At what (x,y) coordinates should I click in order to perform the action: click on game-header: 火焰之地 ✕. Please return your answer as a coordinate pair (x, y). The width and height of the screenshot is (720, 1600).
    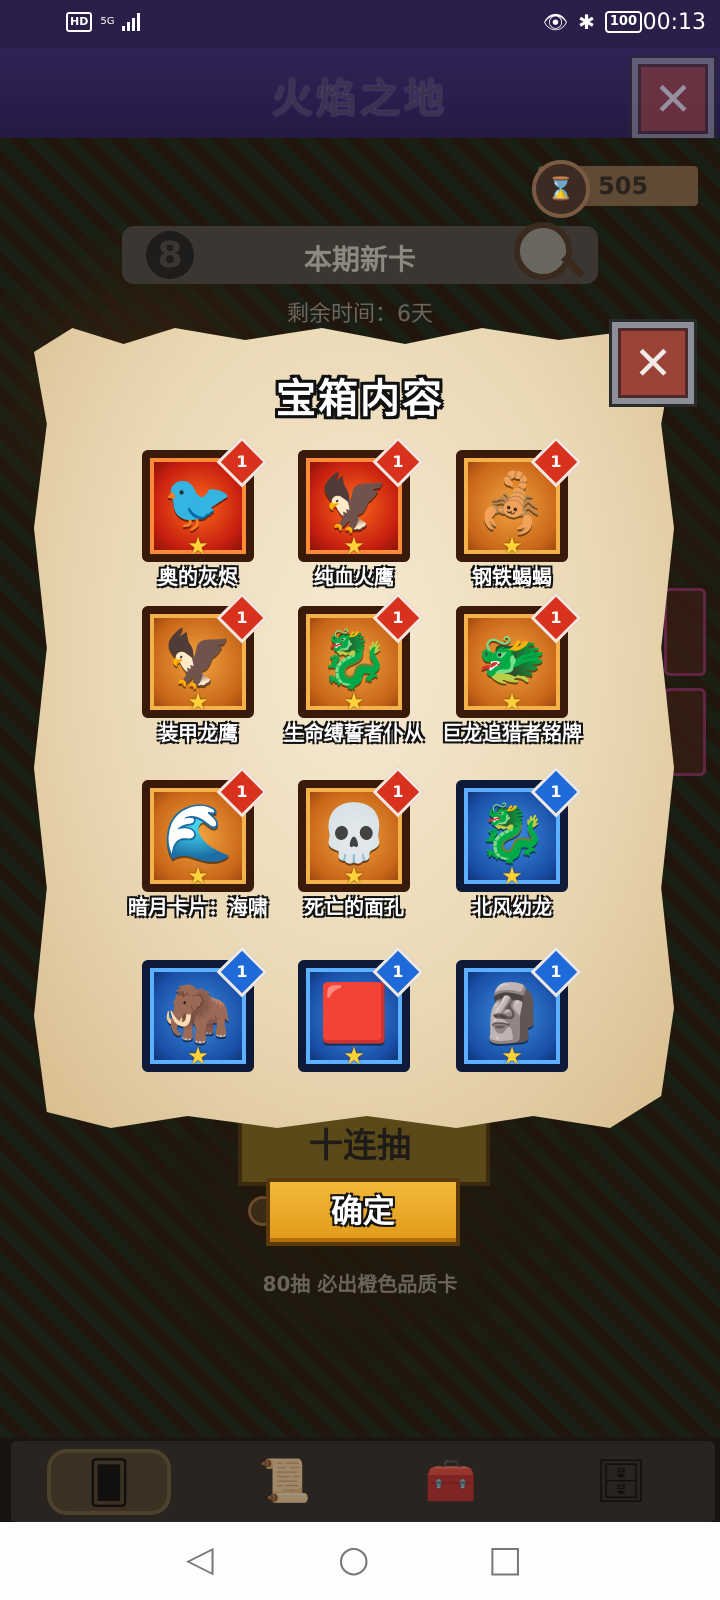
    Looking at the image, I should click on (360, 94).